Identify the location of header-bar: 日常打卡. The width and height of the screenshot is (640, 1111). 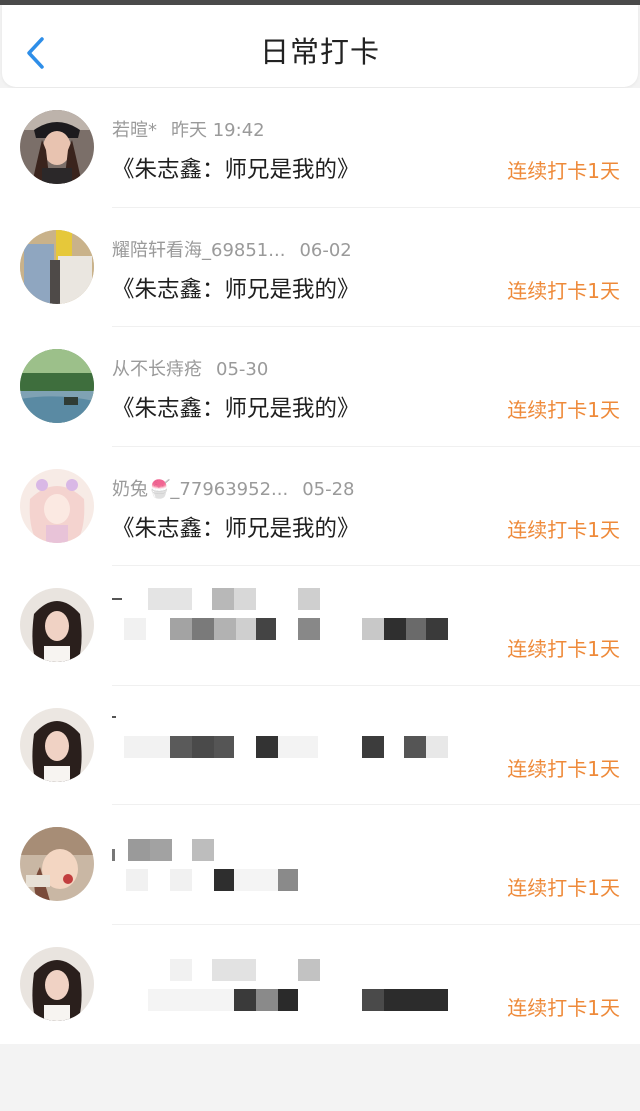
(320, 46).